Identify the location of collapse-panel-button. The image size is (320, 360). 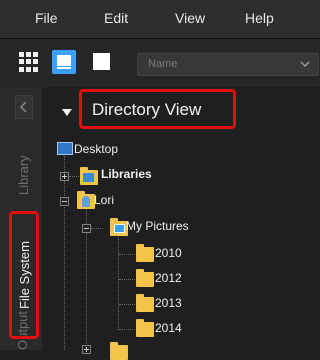
(24, 107).